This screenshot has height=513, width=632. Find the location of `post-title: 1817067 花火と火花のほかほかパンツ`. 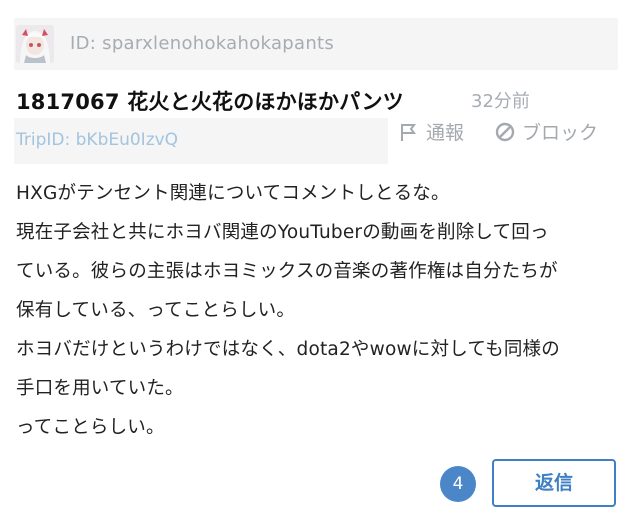

post-title: 1817067 花火と火花のほかほかパンツ is located at coordinates (210, 102).